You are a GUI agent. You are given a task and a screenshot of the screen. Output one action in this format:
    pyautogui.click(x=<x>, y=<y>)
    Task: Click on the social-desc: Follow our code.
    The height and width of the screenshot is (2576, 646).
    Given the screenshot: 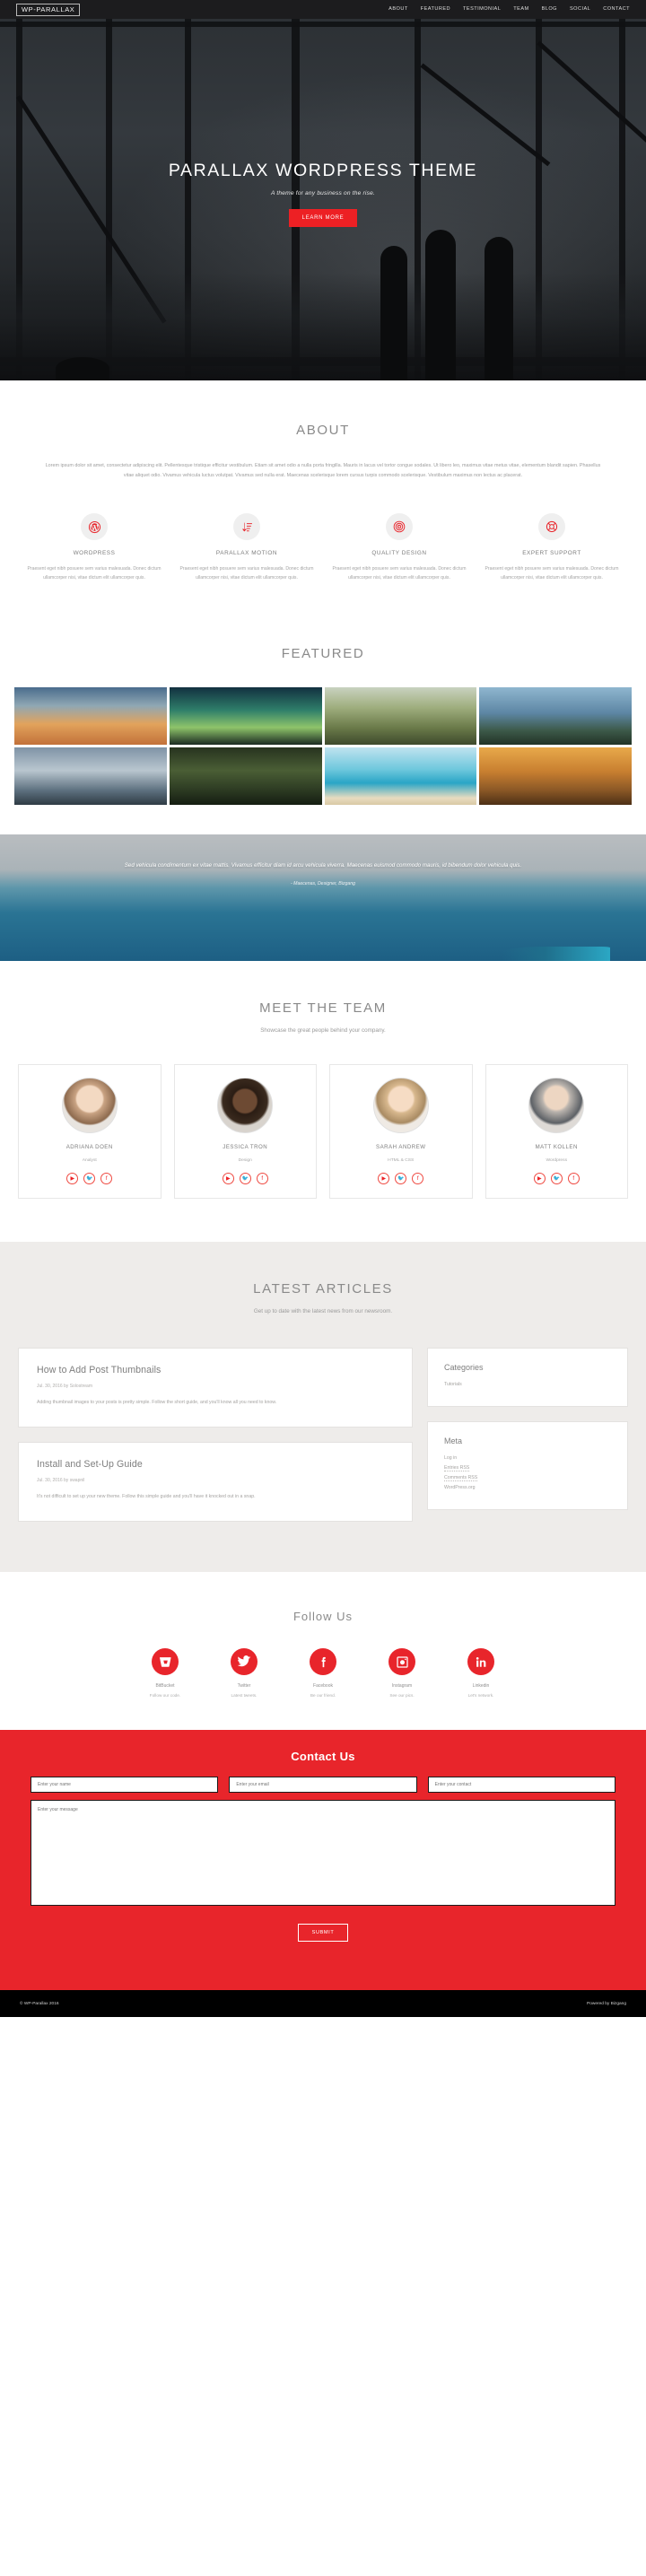 What is the action you would take?
    pyautogui.click(x=165, y=1696)
    